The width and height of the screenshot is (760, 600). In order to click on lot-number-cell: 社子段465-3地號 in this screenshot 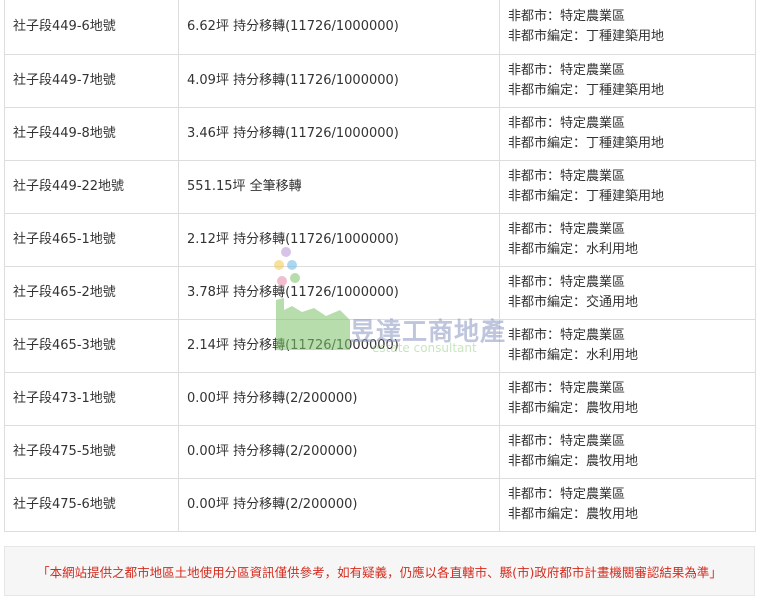, I will do `click(91, 345)`.